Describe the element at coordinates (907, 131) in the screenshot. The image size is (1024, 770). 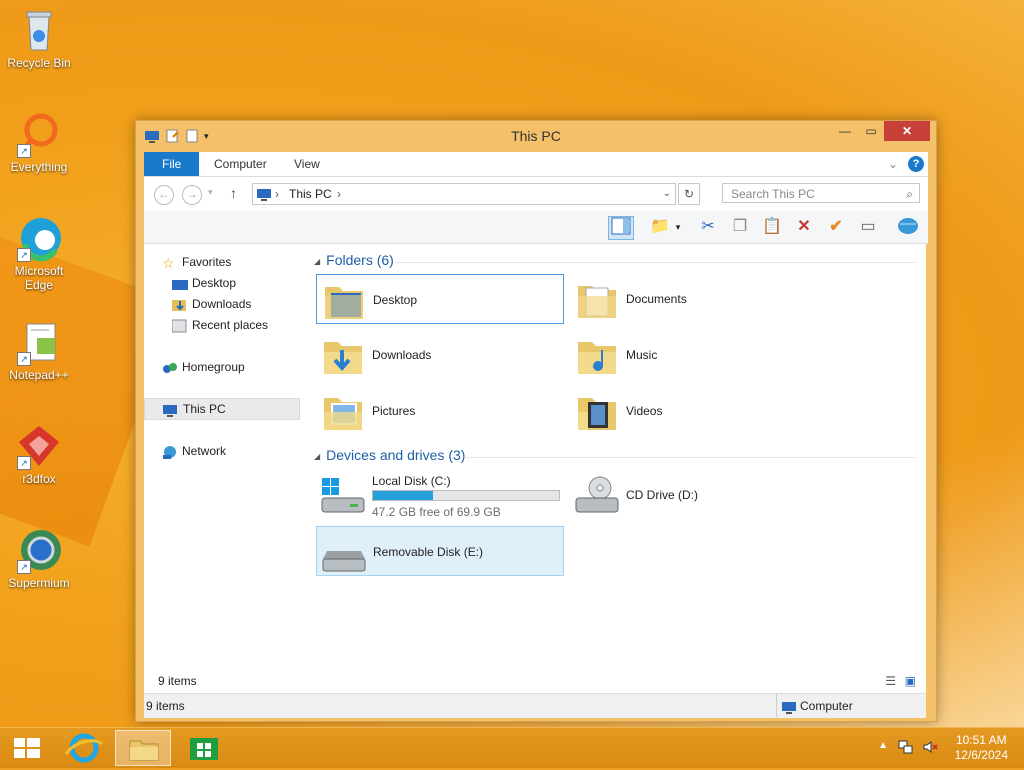
I see `close-button: ✕` at that location.